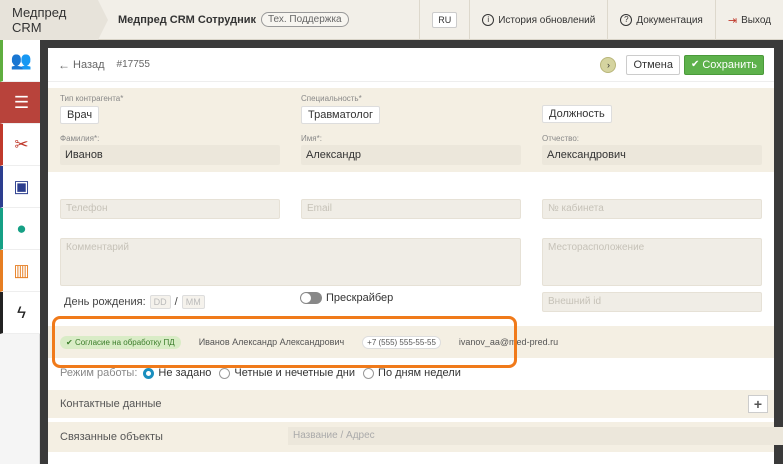 Image resolution: width=783 pixels, height=464 pixels. Describe the element at coordinates (311, 138) in the screenshot. I see `first-name-label: Имя*:` at that location.